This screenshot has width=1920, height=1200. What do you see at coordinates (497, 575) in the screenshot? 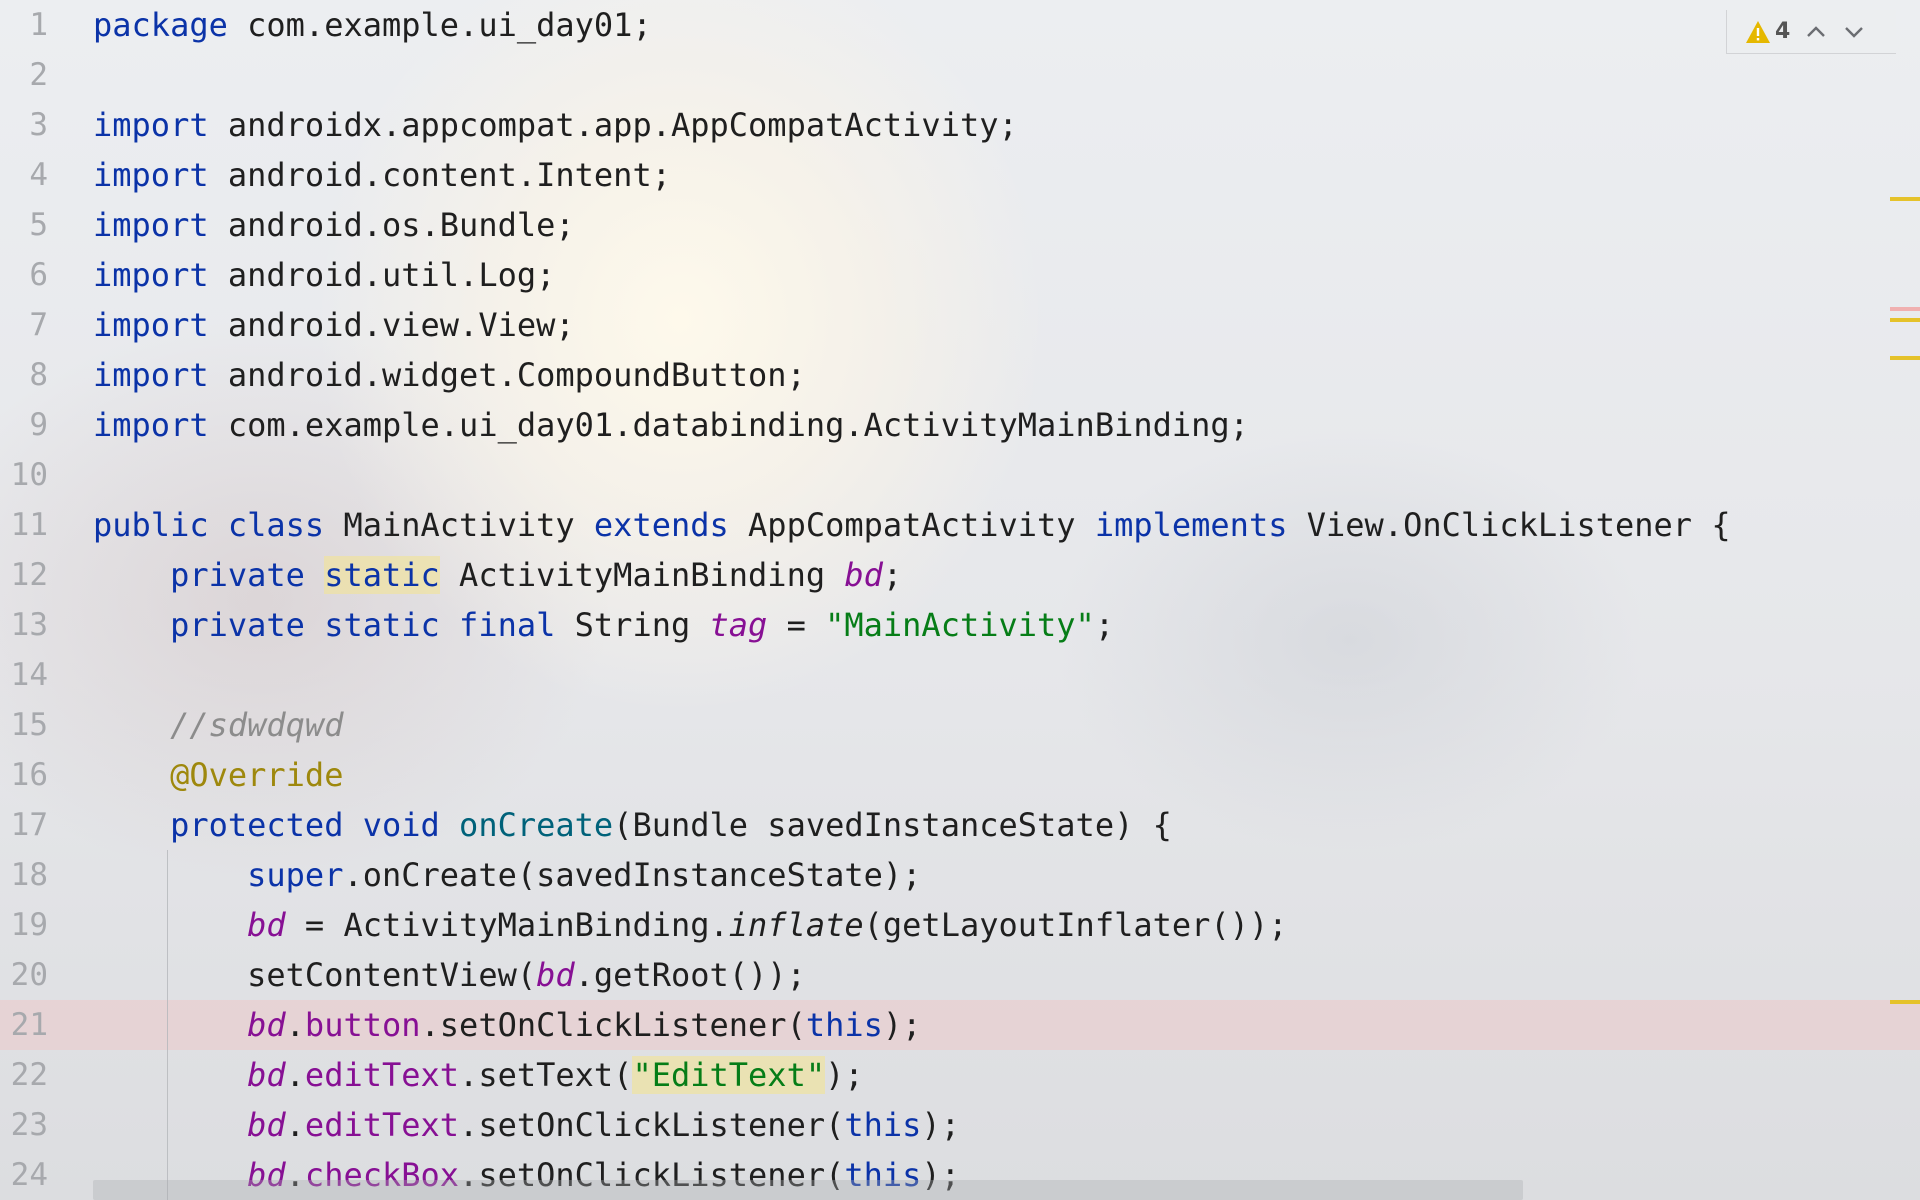
I see `code-text: private static ActivityMainBinding bd;` at bounding box center [497, 575].